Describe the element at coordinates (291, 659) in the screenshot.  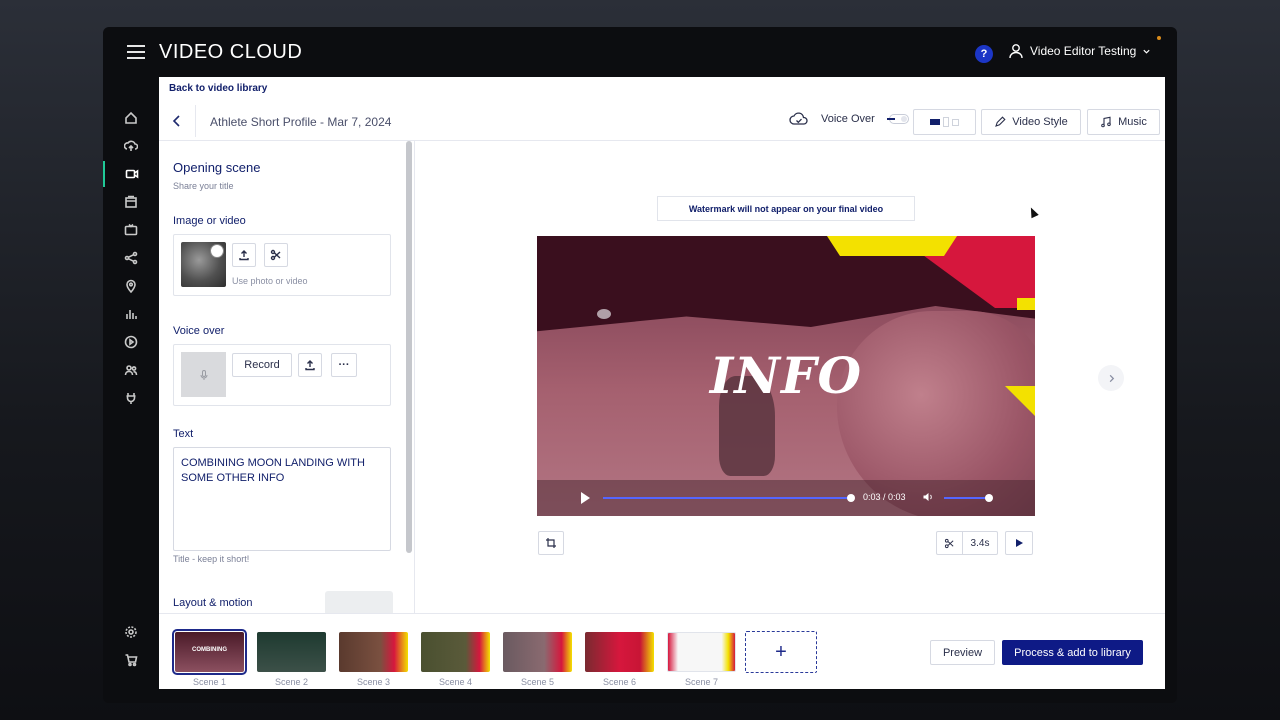
I see `scene-thumbnail: Scene 2` at that location.